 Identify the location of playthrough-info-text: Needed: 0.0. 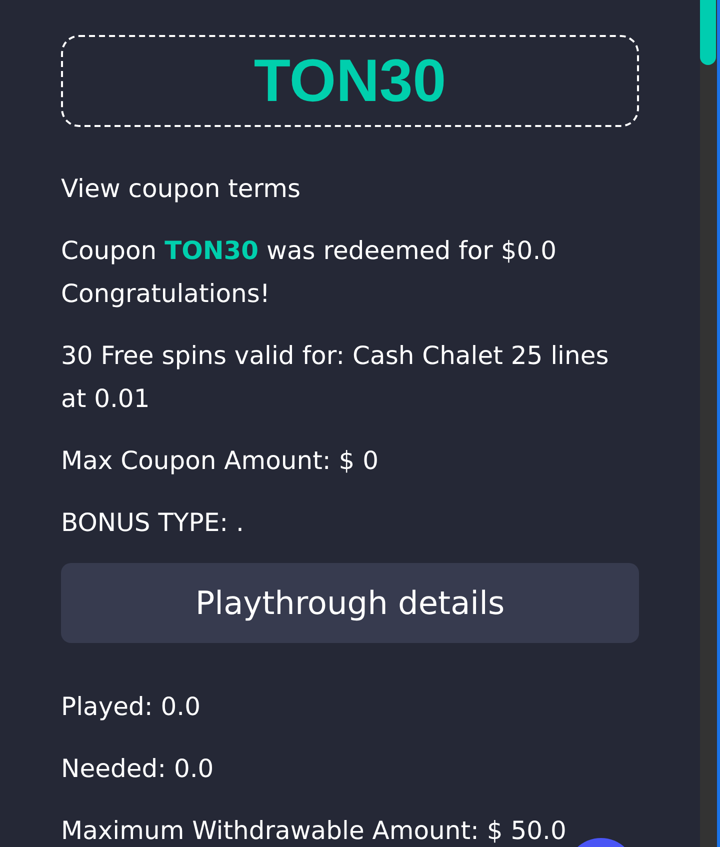
(137, 769).